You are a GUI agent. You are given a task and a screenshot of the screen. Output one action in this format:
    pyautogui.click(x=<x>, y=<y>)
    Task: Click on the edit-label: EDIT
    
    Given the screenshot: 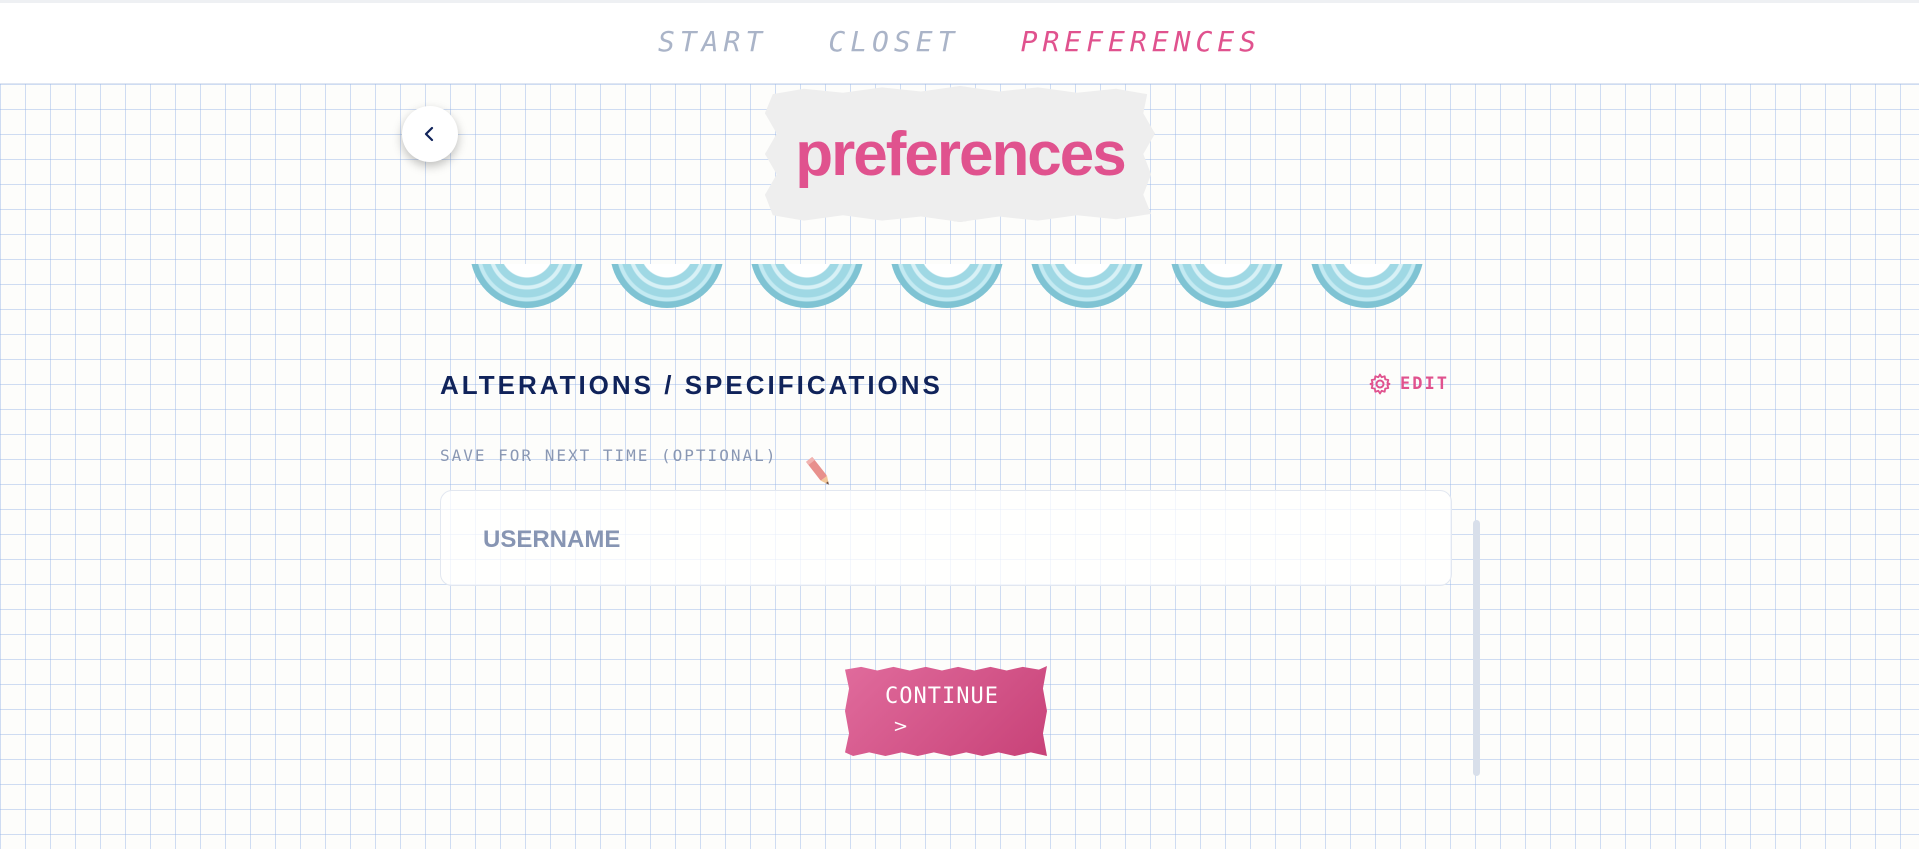 What is the action you would take?
    pyautogui.click(x=1424, y=384)
    